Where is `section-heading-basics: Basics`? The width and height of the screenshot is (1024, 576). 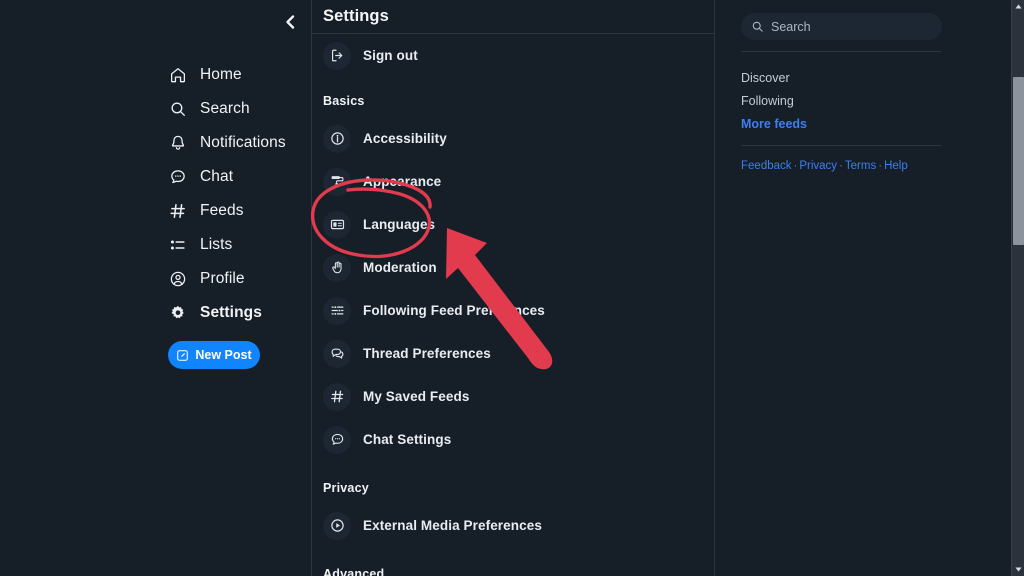 section-heading-basics: Basics is located at coordinates (344, 101).